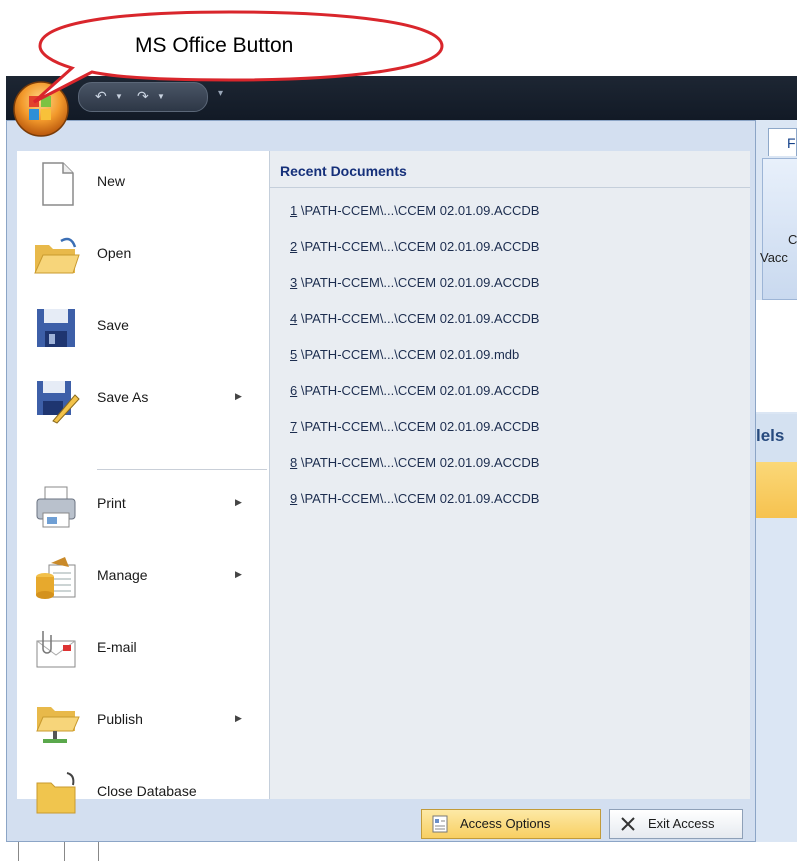 Image resolution: width=797 pixels, height=861 pixels. I want to click on access-options-button: Access Options, so click(511, 824).